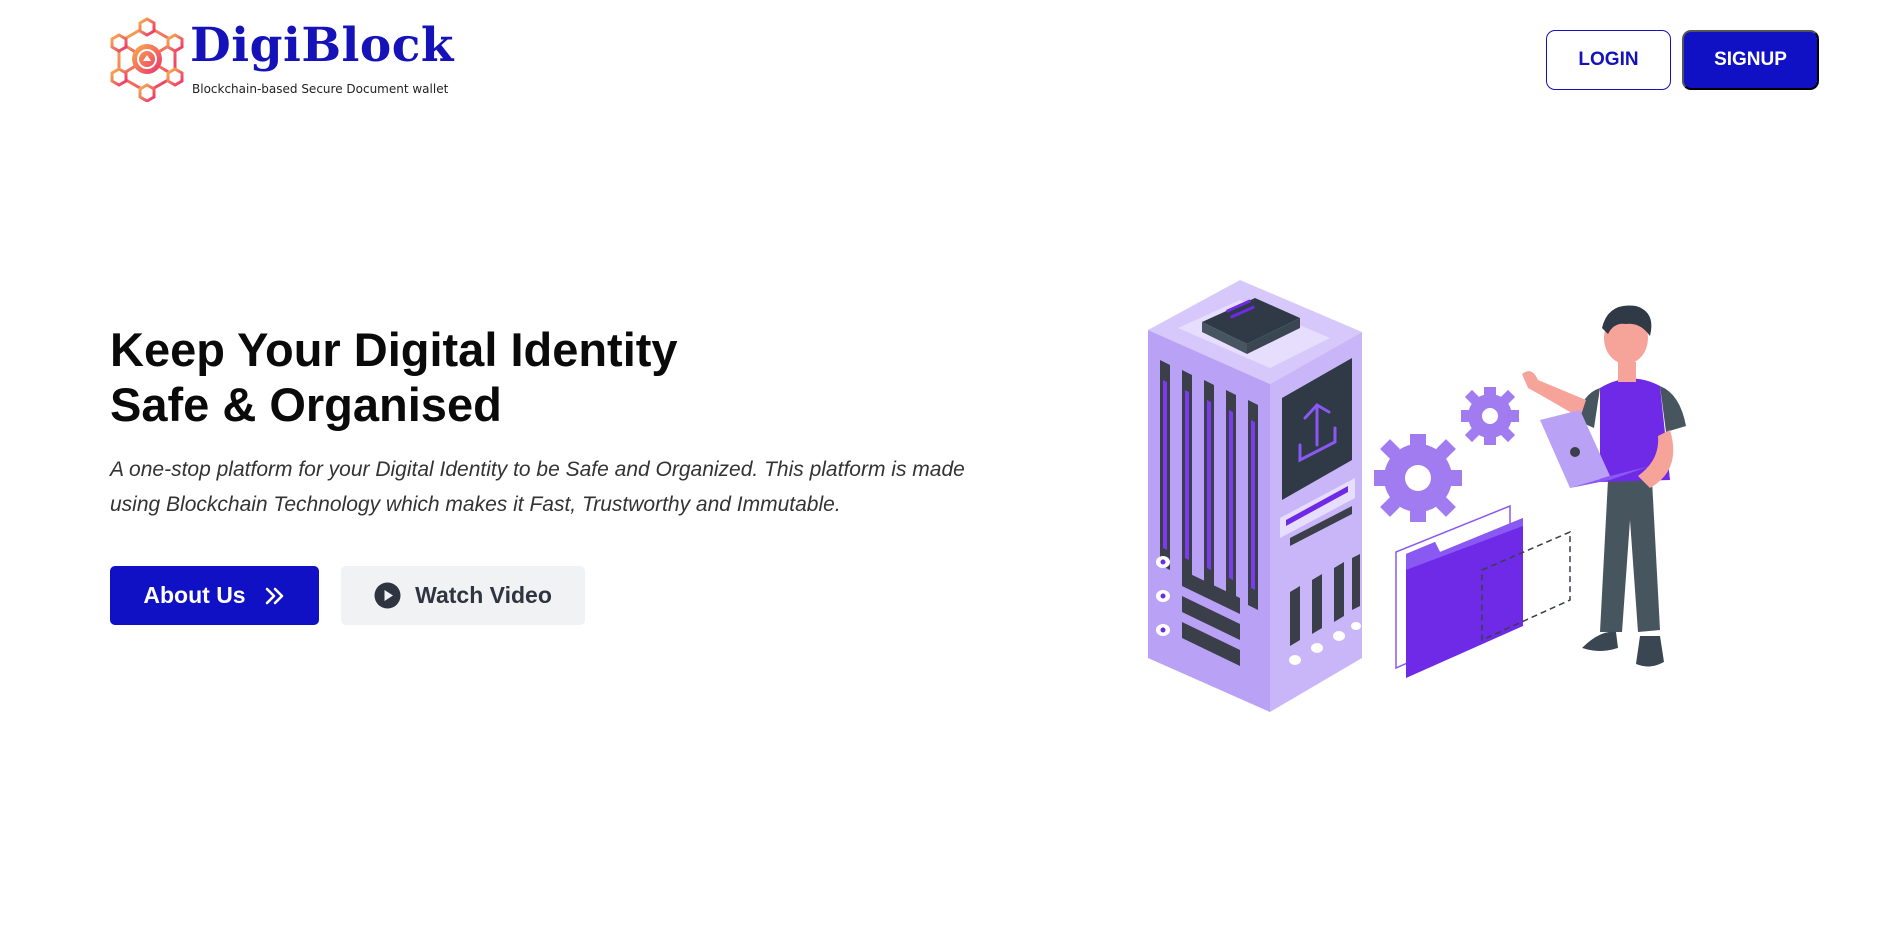 The image size is (1897, 926). What do you see at coordinates (1608, 60) in the screenshot?
I see `login-button: LOGIN` at bounding box center [1608, 60].